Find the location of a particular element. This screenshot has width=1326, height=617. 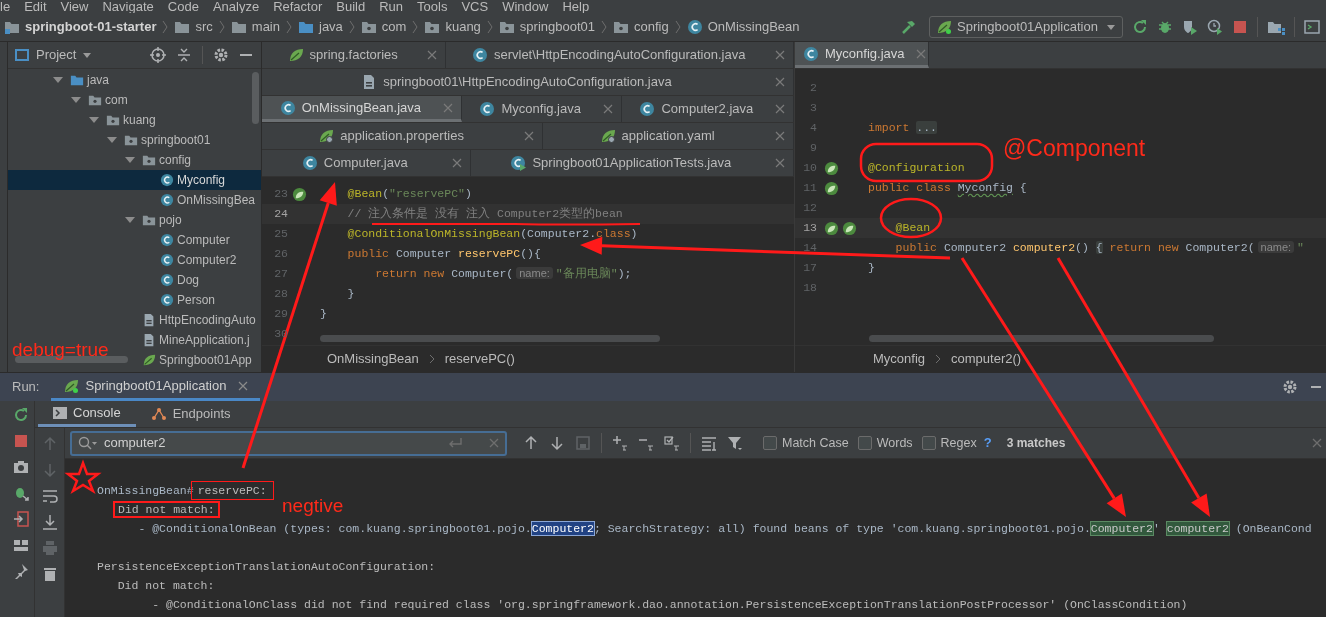

editor-tab: spring.factories is located at coordinates (354, 55).